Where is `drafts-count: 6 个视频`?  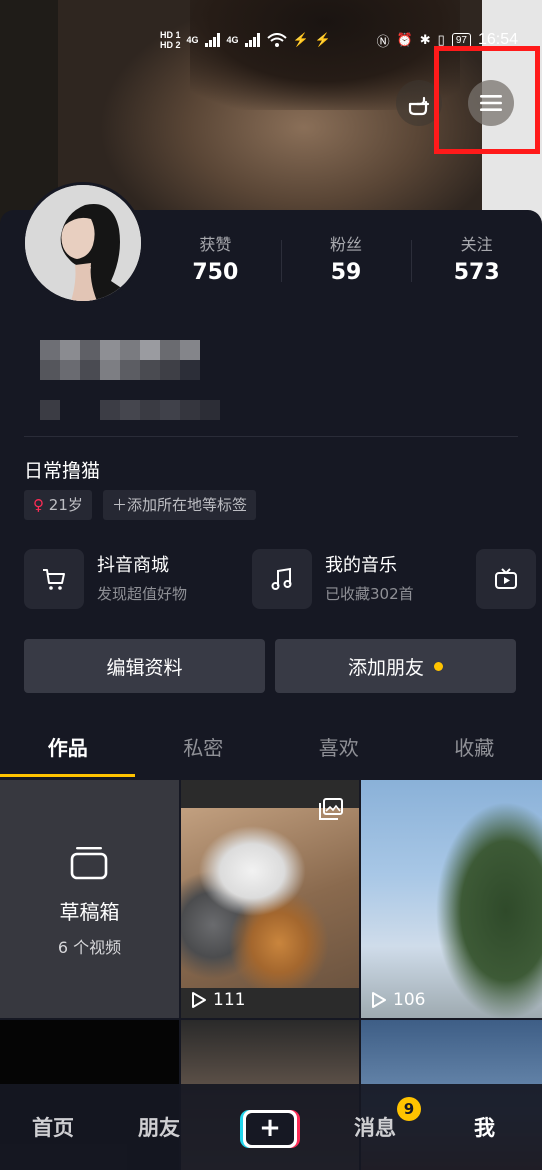
drafts-count: 6 个视频 is located at coordinates (89, 947).